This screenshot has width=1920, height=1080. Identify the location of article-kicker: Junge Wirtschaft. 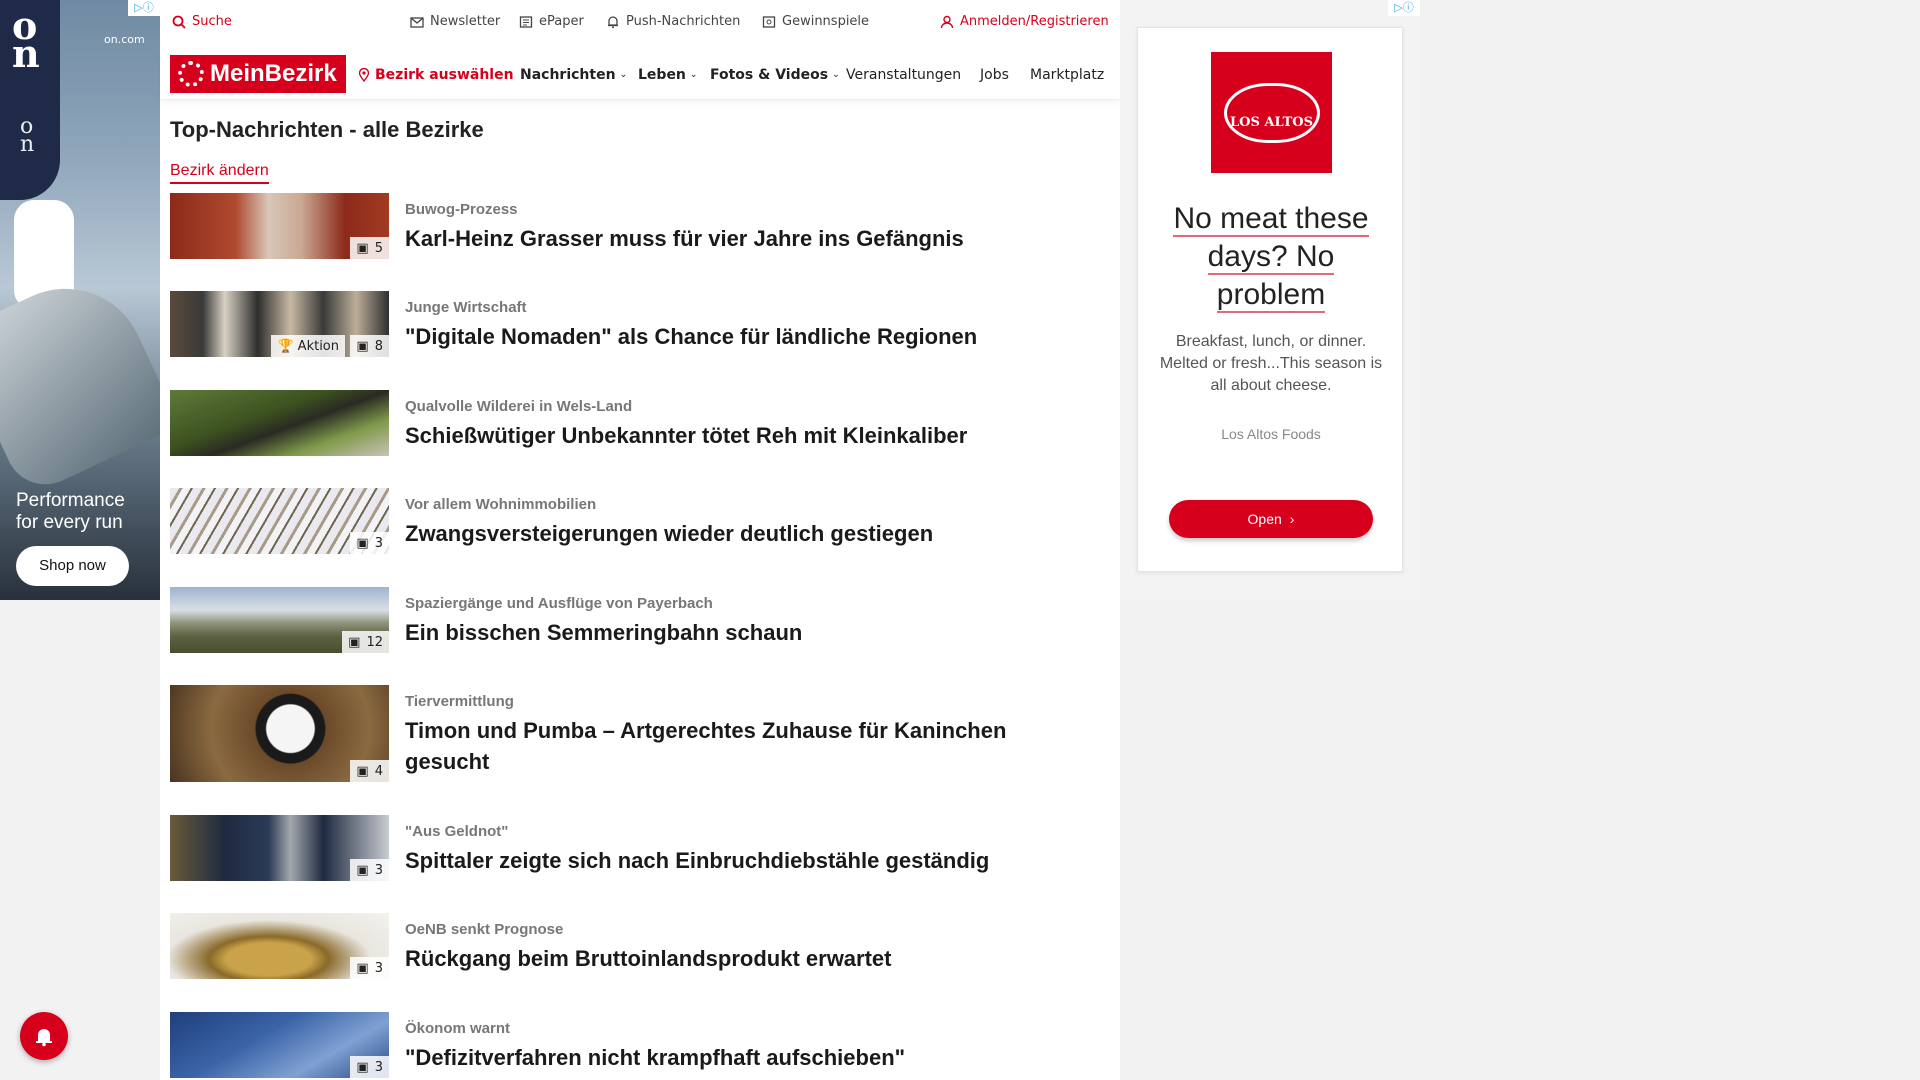
(466, 307).